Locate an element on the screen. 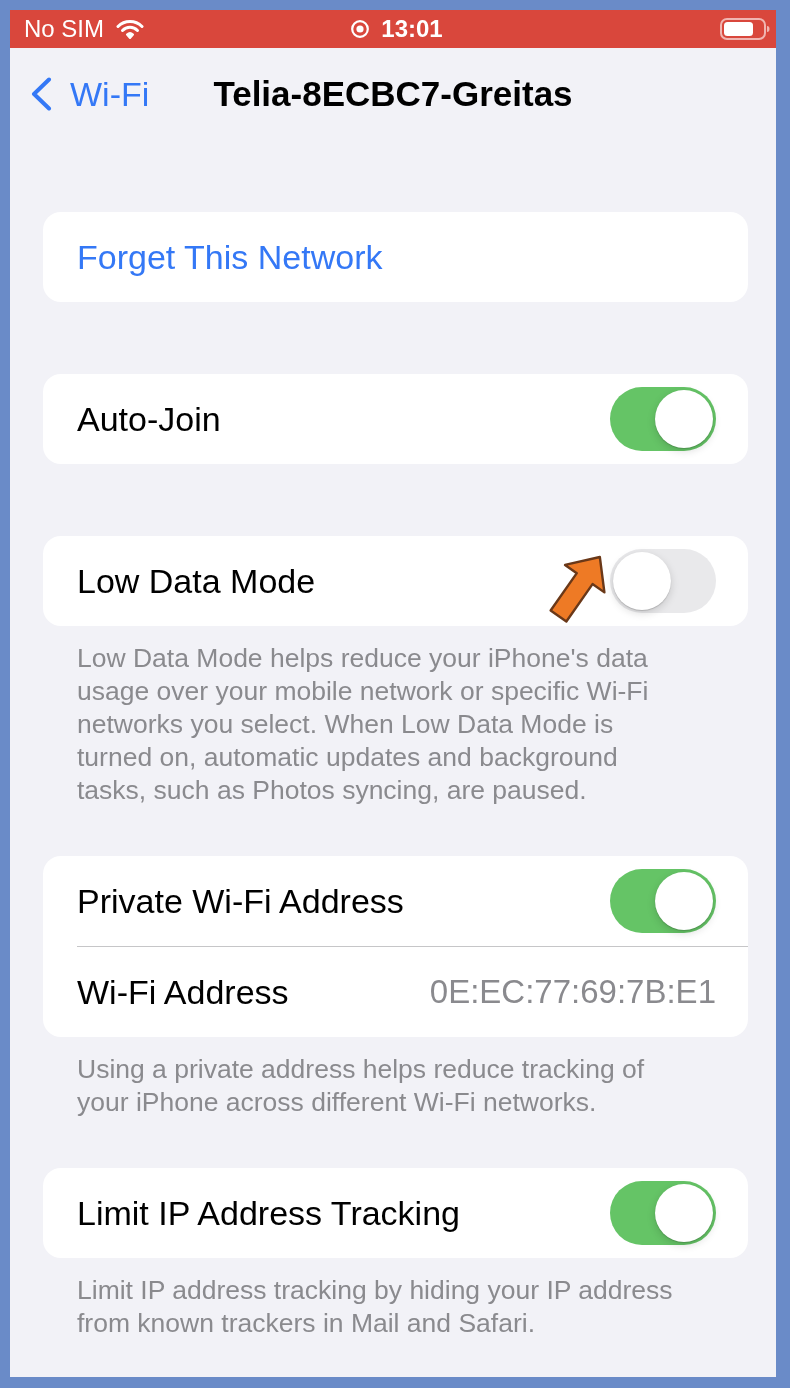 The image size is (790, 1388). row-value: 0E:EC:77:69:7B:E1 is located at coordinates (572, 992).